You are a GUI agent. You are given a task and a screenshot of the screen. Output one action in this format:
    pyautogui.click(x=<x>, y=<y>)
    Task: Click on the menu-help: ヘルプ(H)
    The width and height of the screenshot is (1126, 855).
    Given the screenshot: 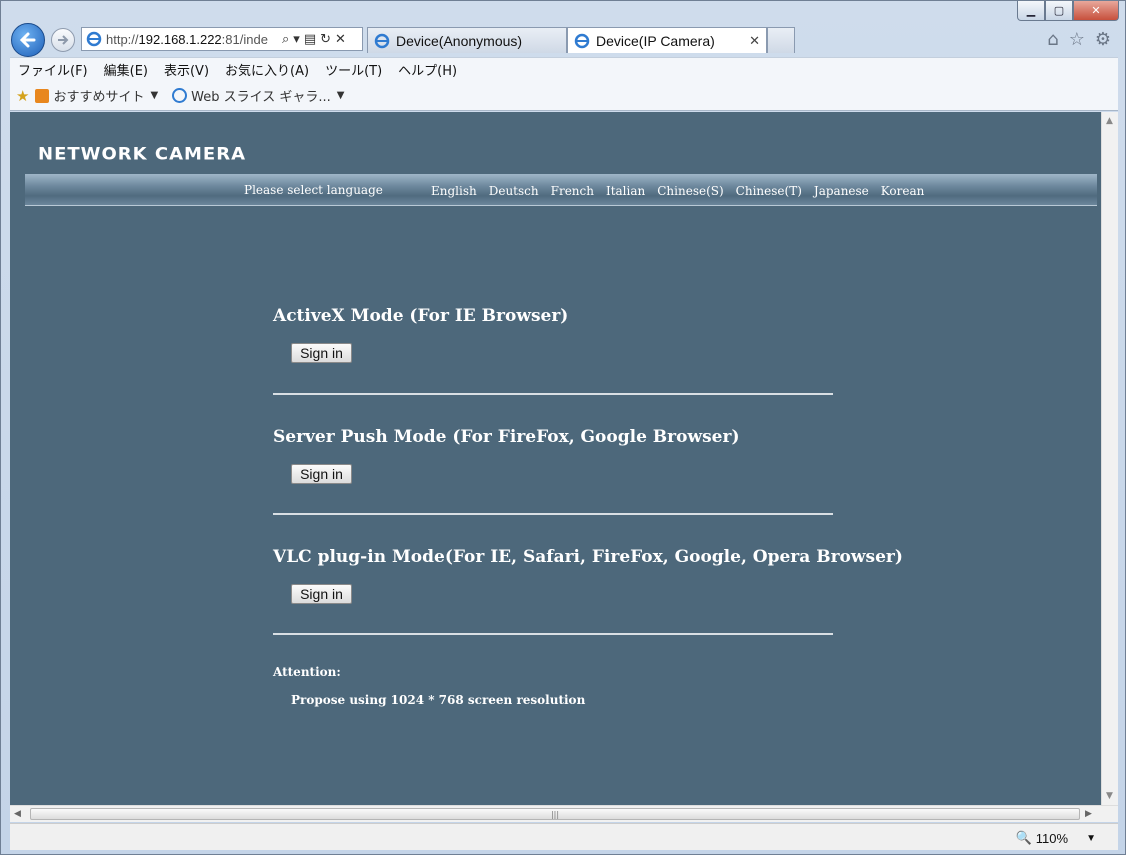 What is the action you would take?
    pyautogui.click(x=427, y=69)
    